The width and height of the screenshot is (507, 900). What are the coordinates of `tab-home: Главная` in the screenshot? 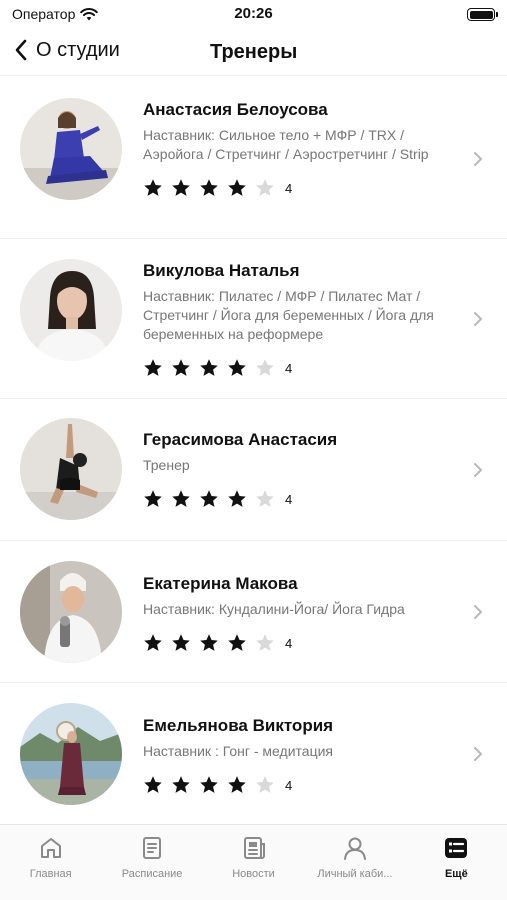 It's located at (50, 862).